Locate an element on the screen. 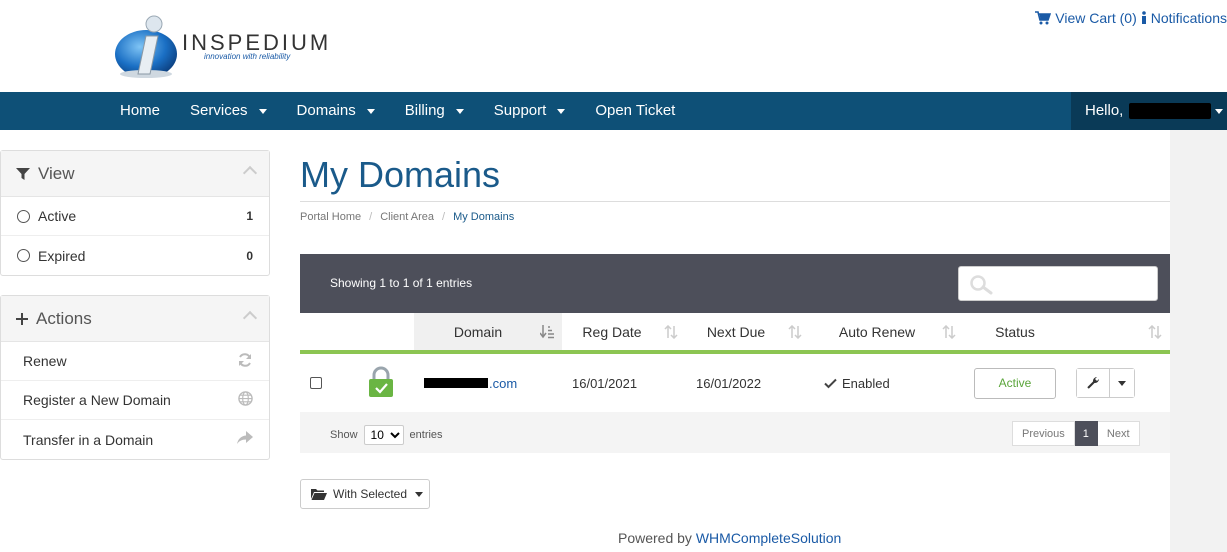 The height and width of the screenshot is (552, 1227). search-icon is located at coordinates (981, 287).